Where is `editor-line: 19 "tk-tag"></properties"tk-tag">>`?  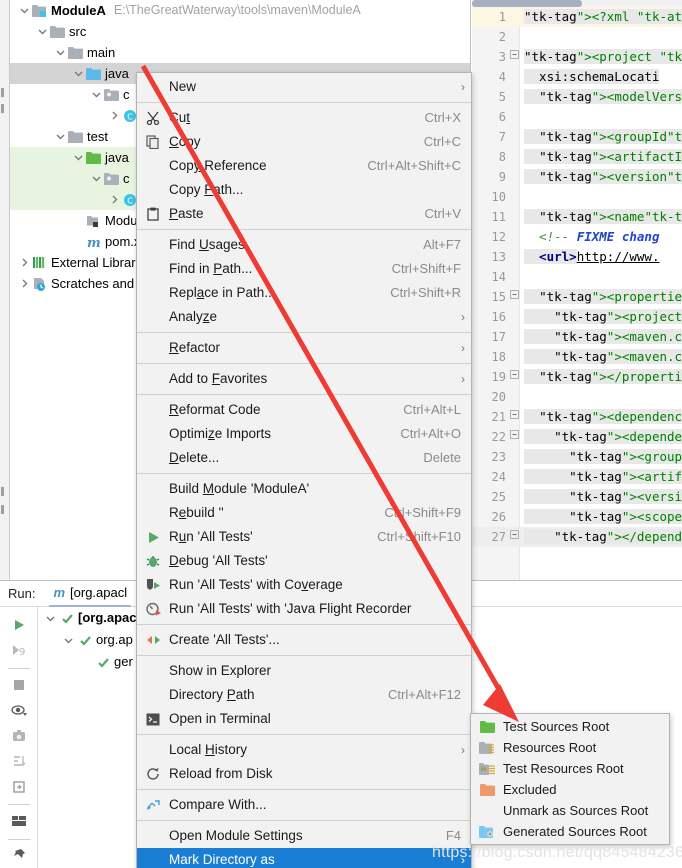 editor-line: 19 "tk-tag"></properties"tk-tag">> is located at coordinates (577, 377).